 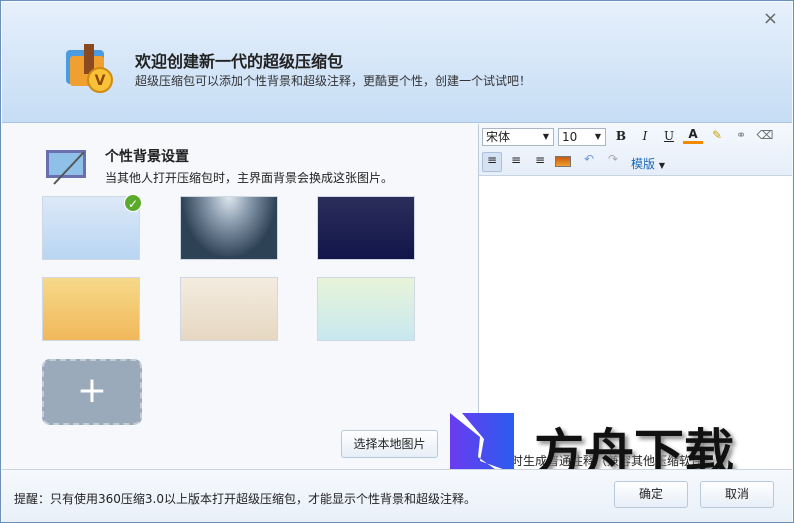 What do you see at coordinates (89, 68) in the screenshot?
I see `archive-logo-icon: V` at bounding box center [89, 68].